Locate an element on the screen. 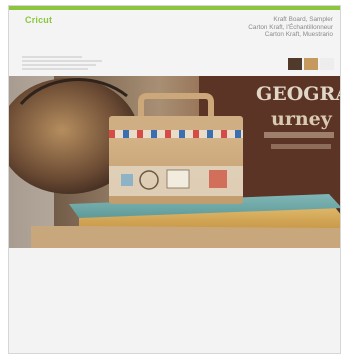 Image resolution: width=341 pixels, height=354 pixels. color-swatch-dark-brown is located at coordinates (295, 64).